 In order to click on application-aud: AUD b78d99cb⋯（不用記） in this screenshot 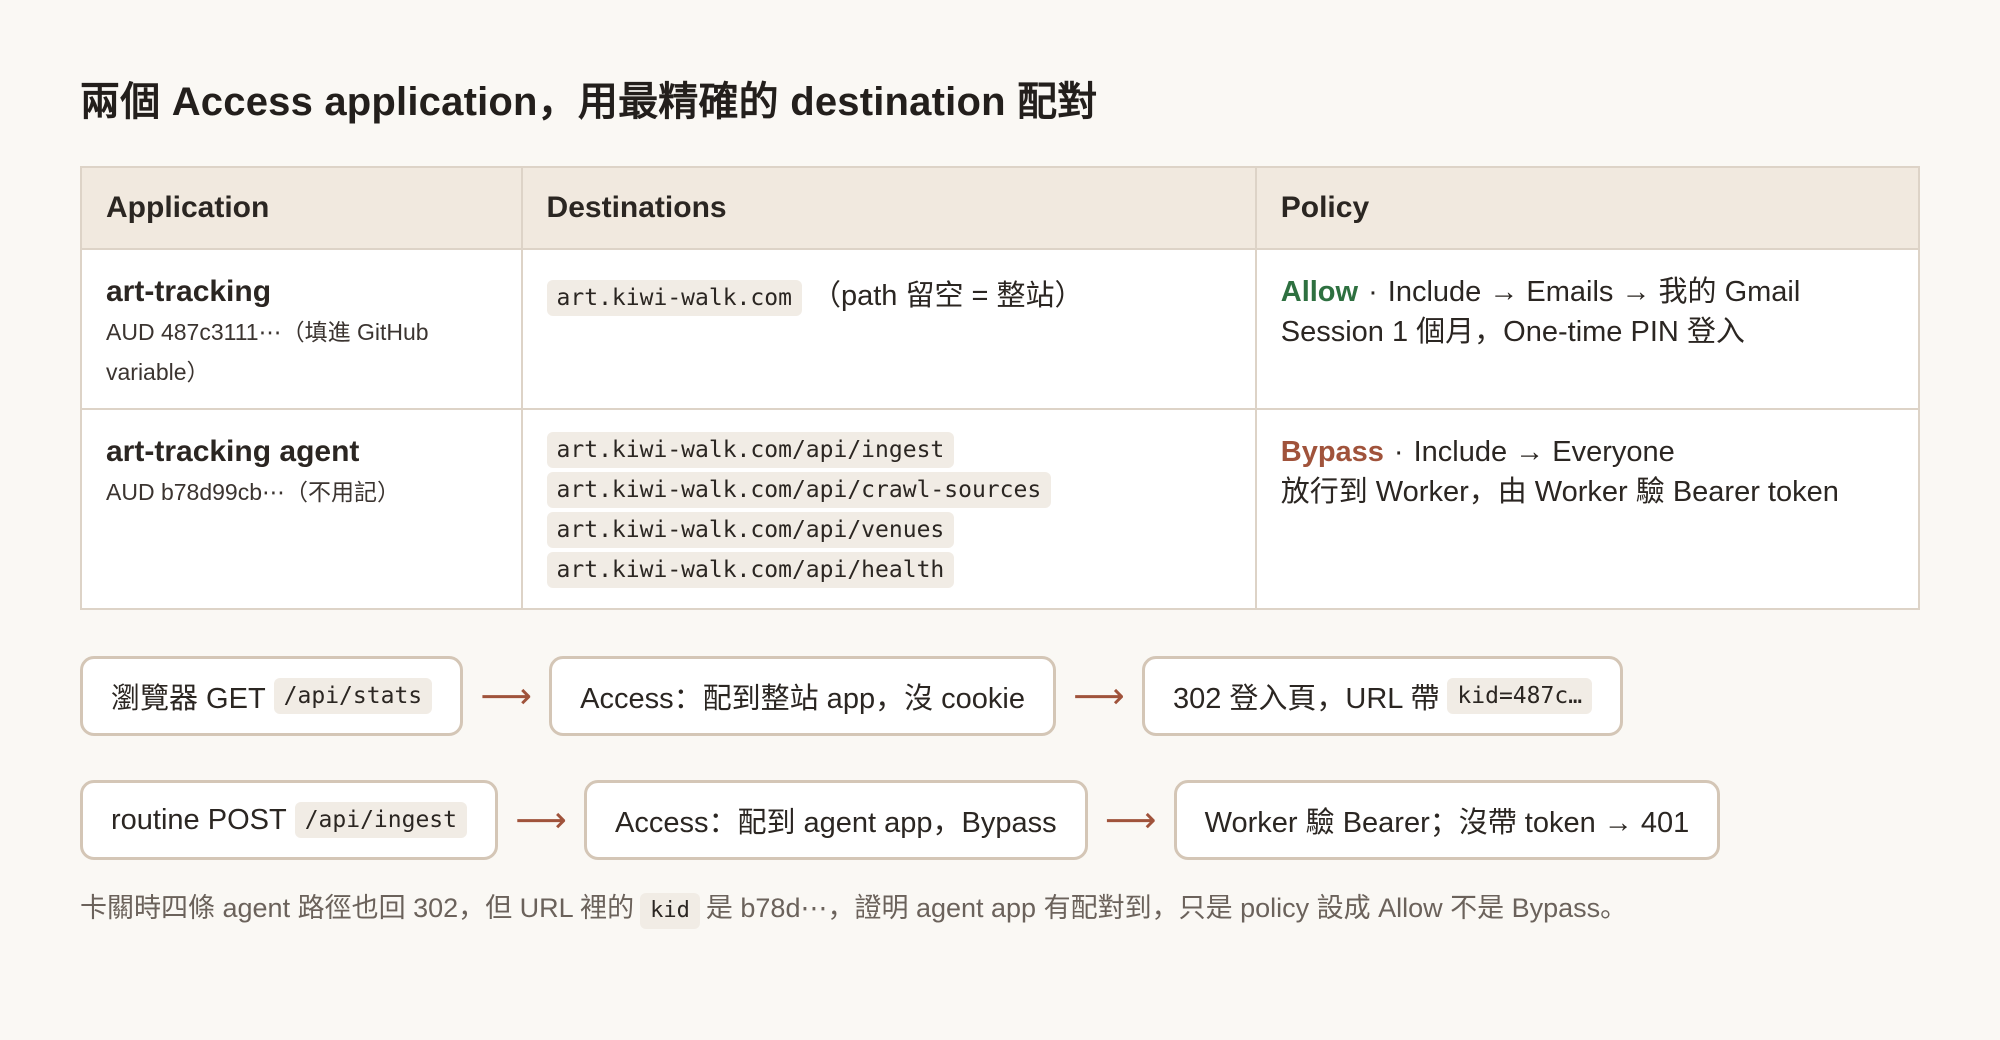, I will do `click(253, 492)`.